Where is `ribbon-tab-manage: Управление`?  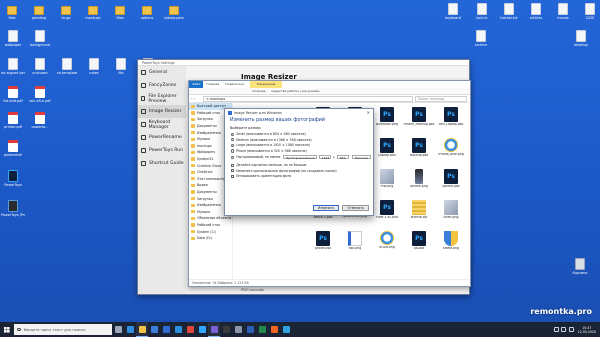
ribbon-tab-manage: Управление is located at coordinates (266, 84).